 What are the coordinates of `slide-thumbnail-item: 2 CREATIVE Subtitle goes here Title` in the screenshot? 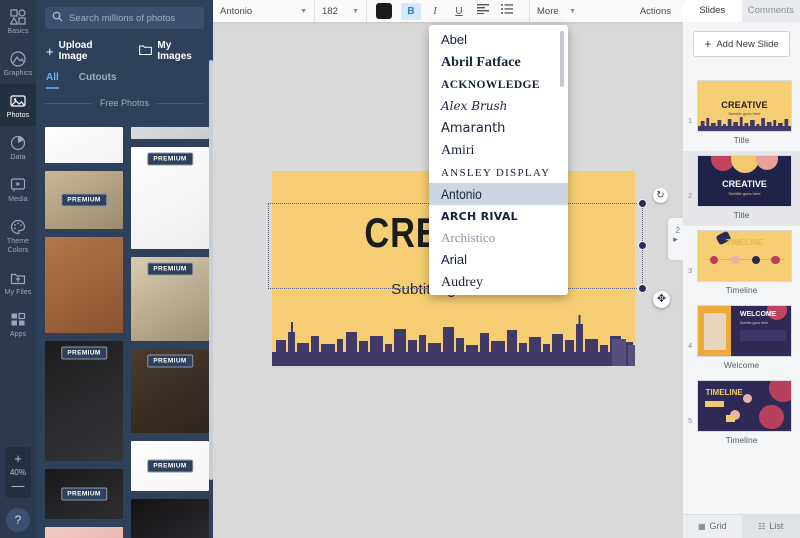 It's located at (741, 188).